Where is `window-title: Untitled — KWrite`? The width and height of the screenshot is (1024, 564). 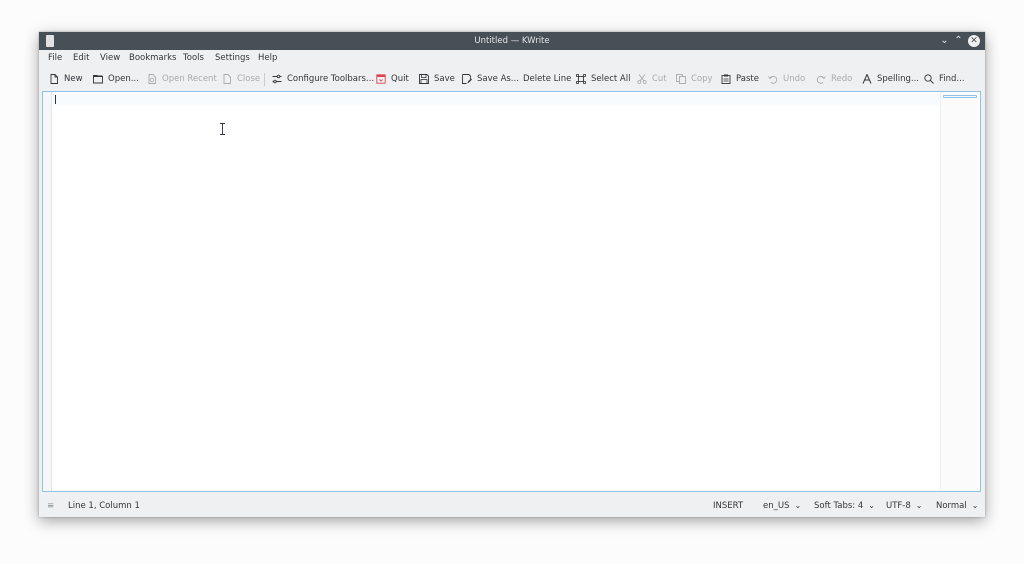
window-title: Untitled — KWrite is located at coordinates (512, 41).